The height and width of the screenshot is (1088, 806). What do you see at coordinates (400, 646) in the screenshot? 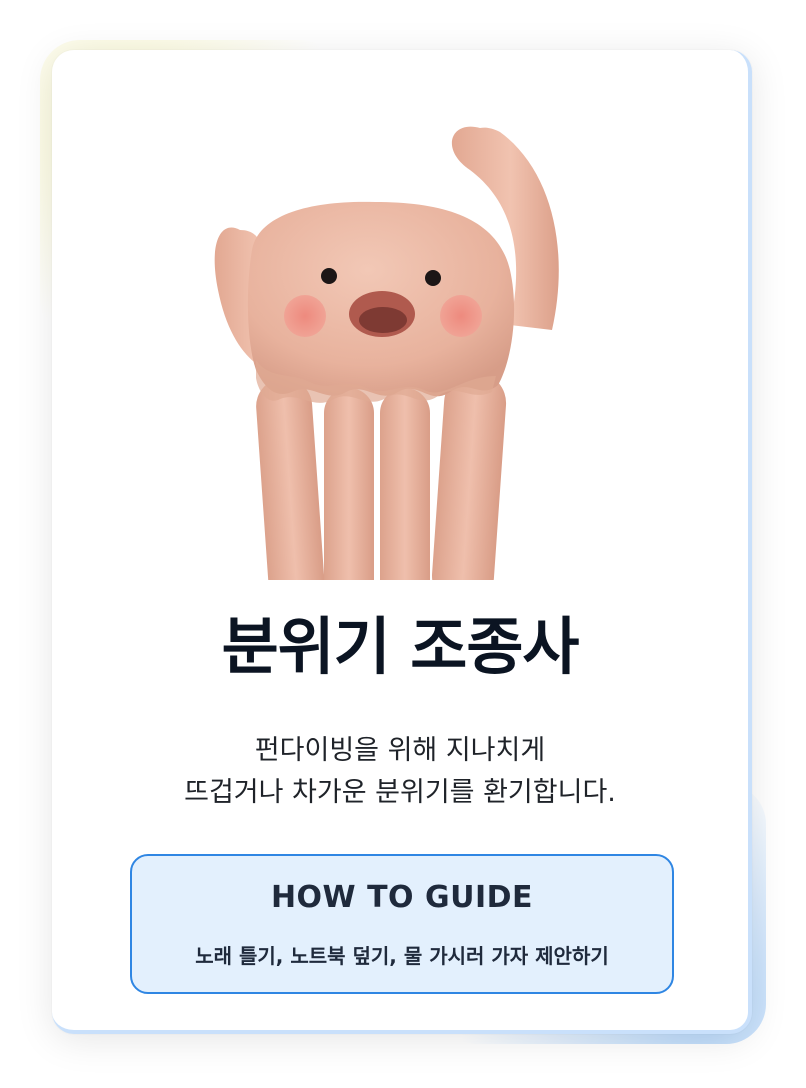
I see `card-title: 분위기 조종사` at bounding box center [400, 646].